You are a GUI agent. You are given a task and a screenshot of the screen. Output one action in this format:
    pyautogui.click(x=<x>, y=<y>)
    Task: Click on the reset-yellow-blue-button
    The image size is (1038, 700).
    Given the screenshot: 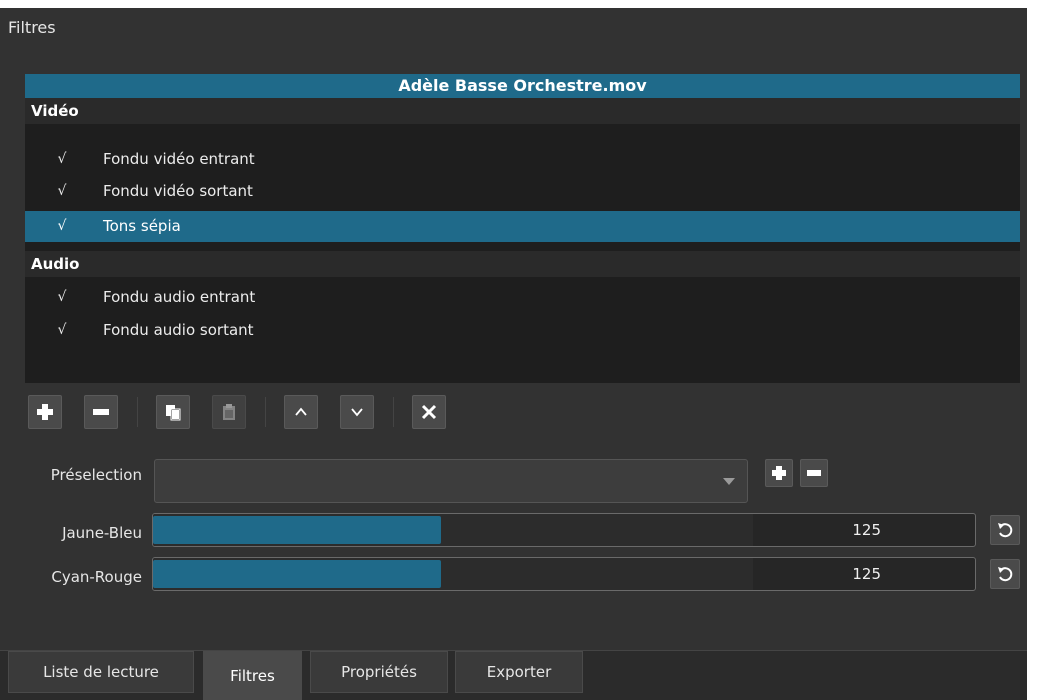 What is the action you would take?
    pyautogui.click(x=1005, y=530)
    